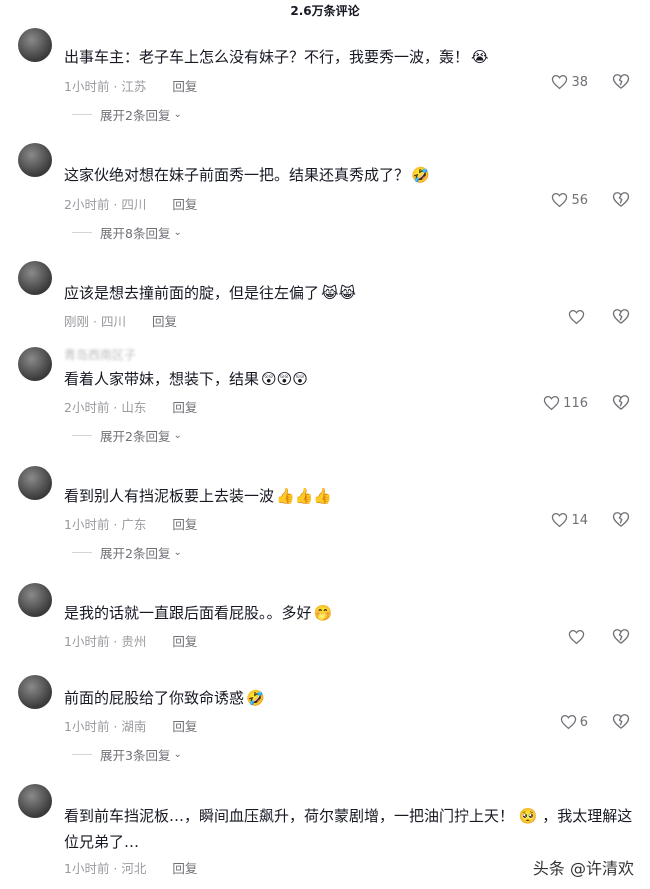  Describe the element at coordinates (583, 722) in the screenshot. I see `like-count: 6` at that location.